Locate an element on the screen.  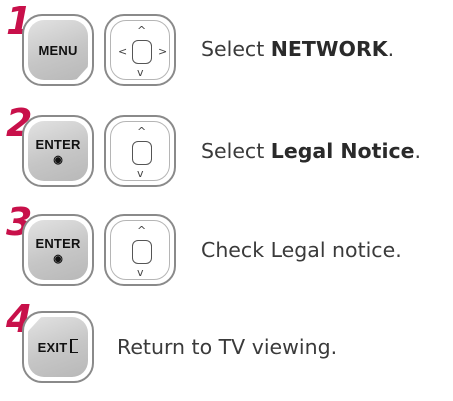
exit-button: EXIT is located at coordinates (58, 347).